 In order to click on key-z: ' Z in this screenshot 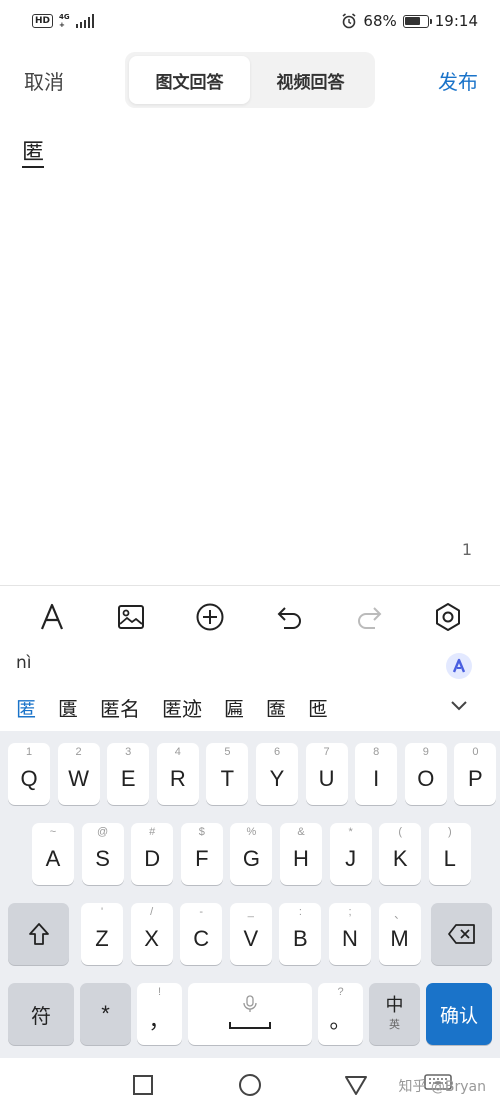, I will do `click(102, 934)`.